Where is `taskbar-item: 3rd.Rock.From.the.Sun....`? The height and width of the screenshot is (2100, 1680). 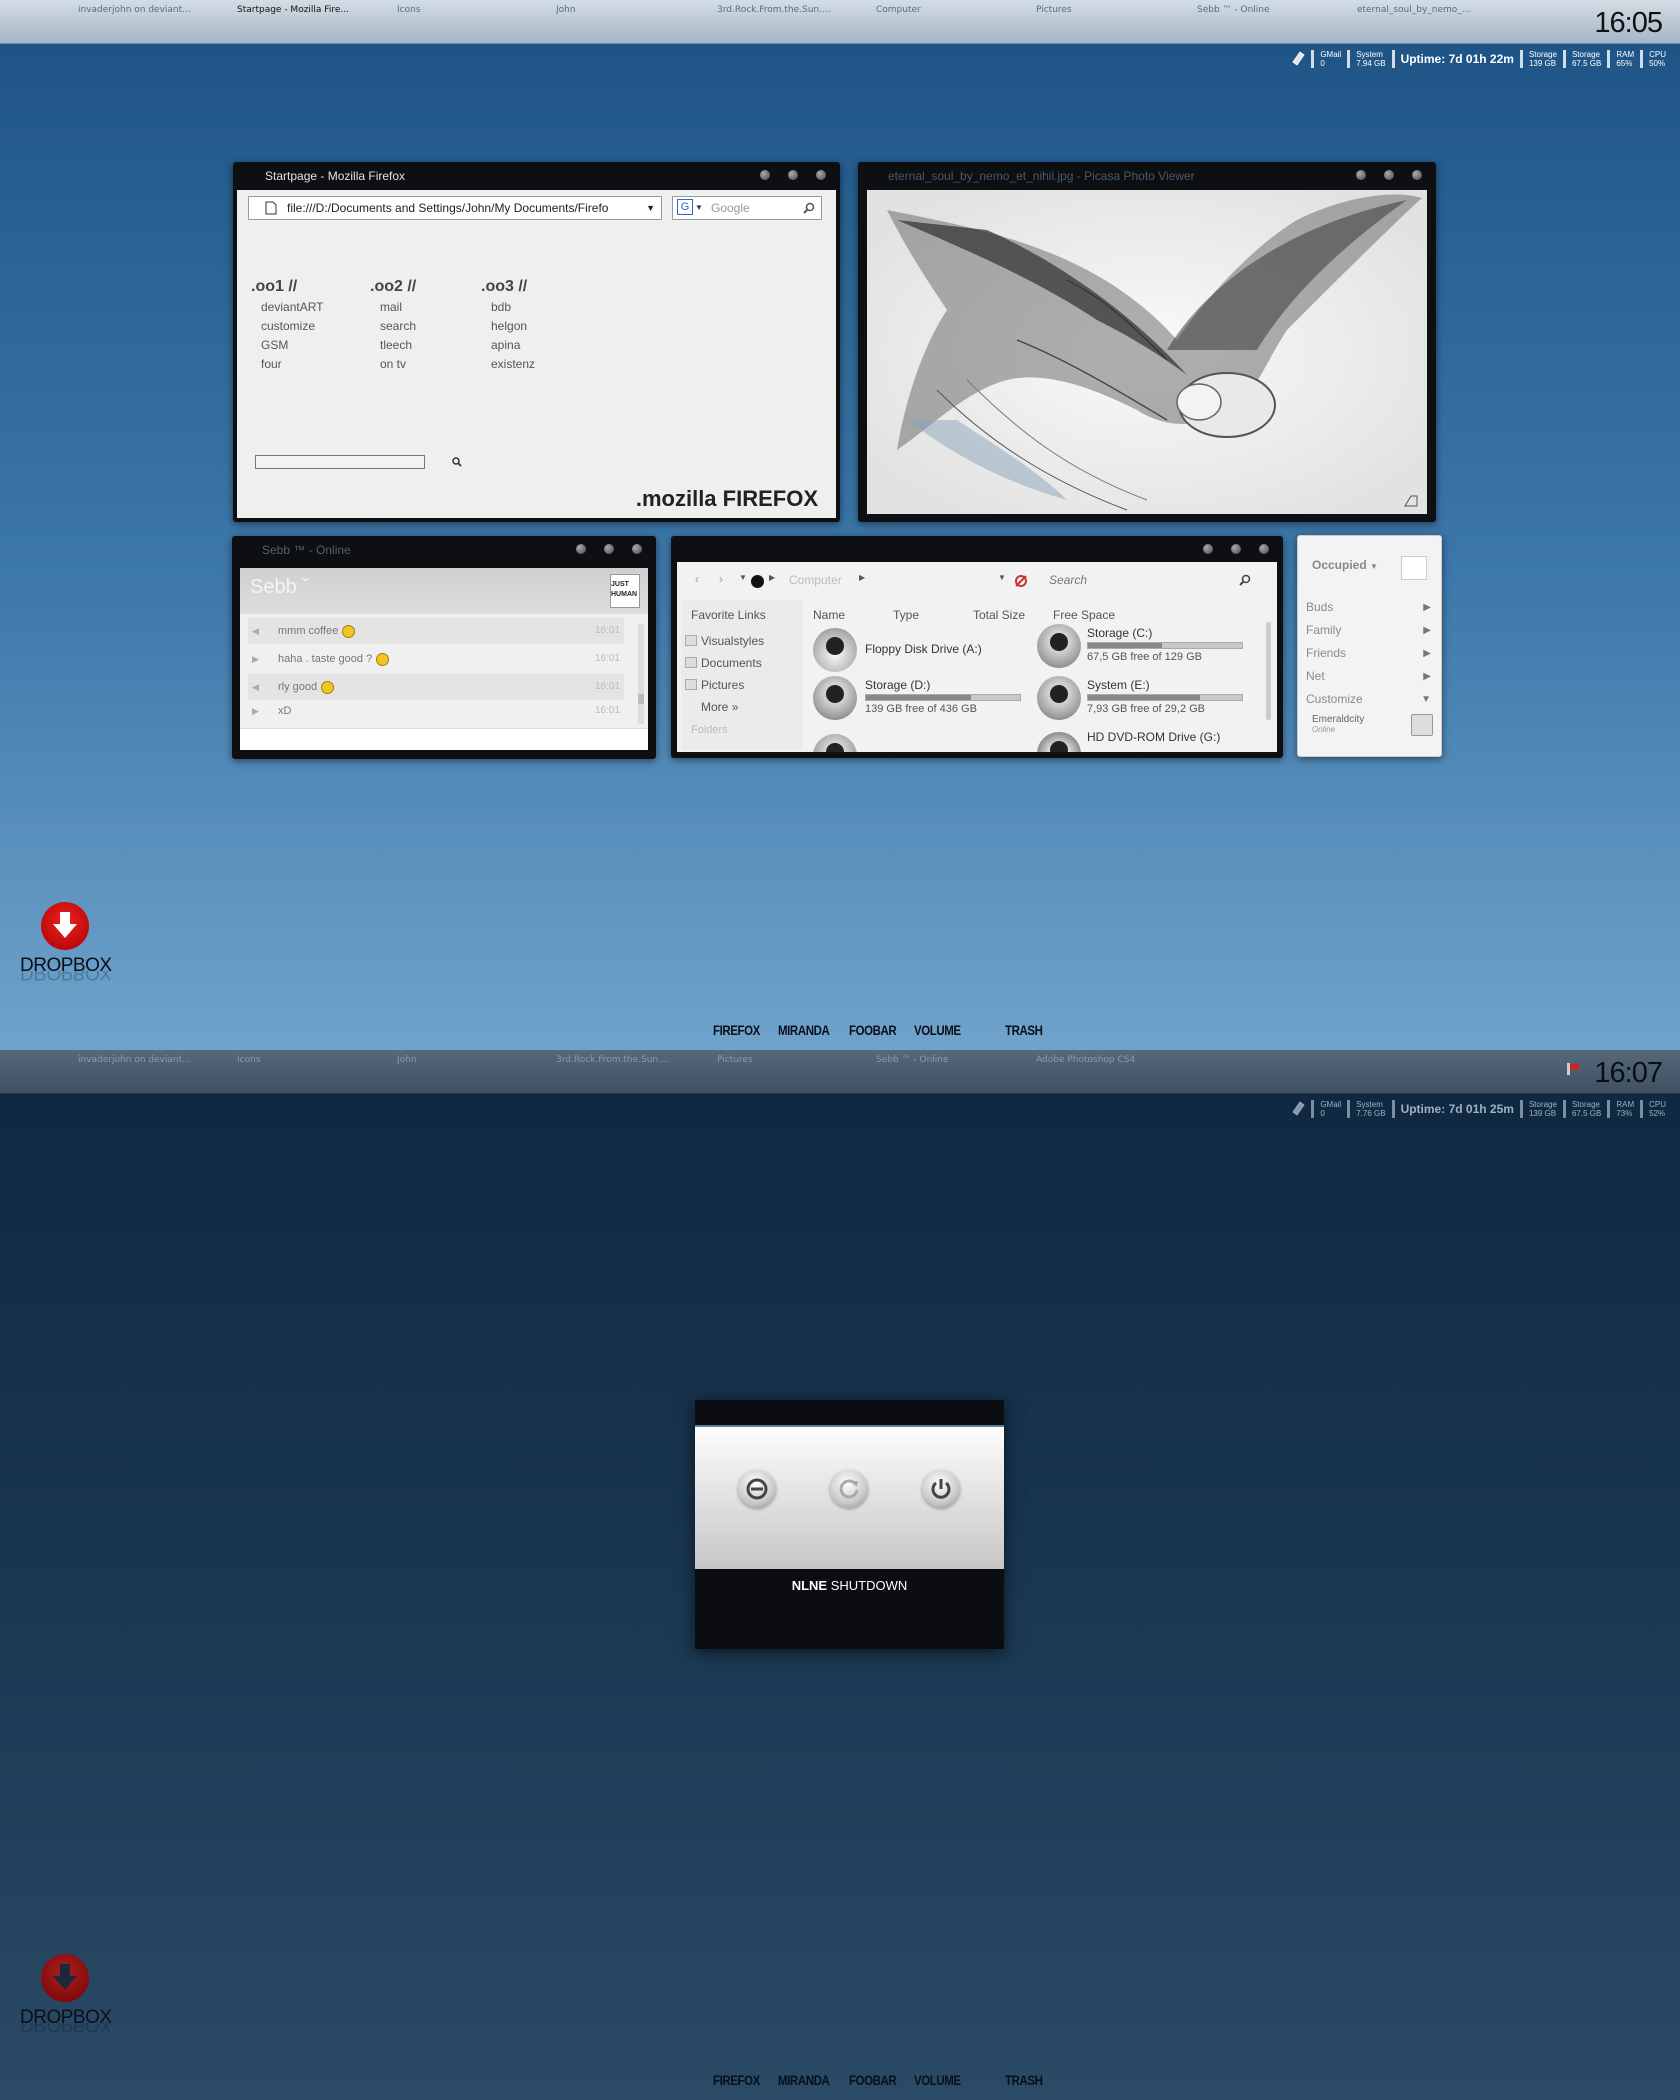
taskbar-item: 3rd.Rock.From.the.Sun.... is located at coordinates (787, 10).